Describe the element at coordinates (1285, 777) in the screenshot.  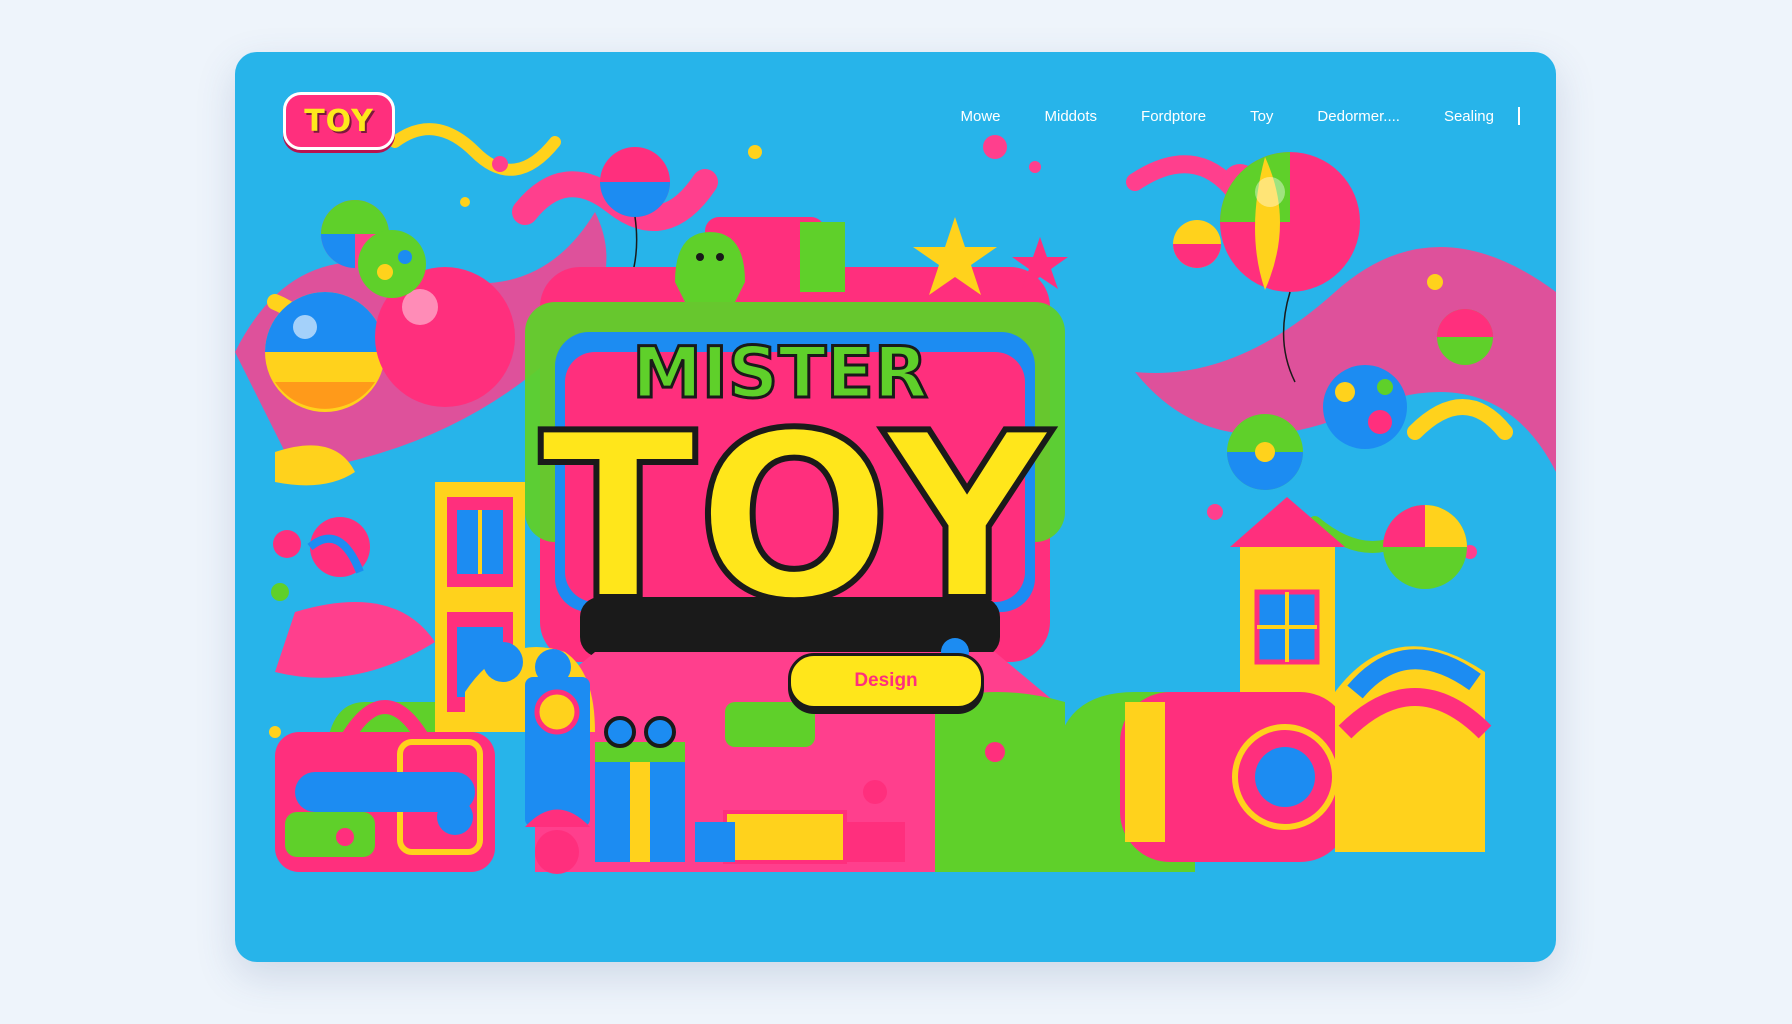
I see `ring-icon` at that location.